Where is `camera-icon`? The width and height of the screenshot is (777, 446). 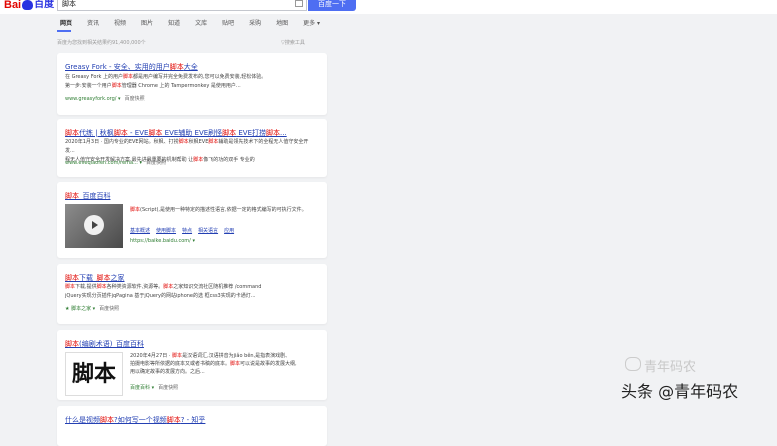 camera-icon is located at coordinates (299, 3).